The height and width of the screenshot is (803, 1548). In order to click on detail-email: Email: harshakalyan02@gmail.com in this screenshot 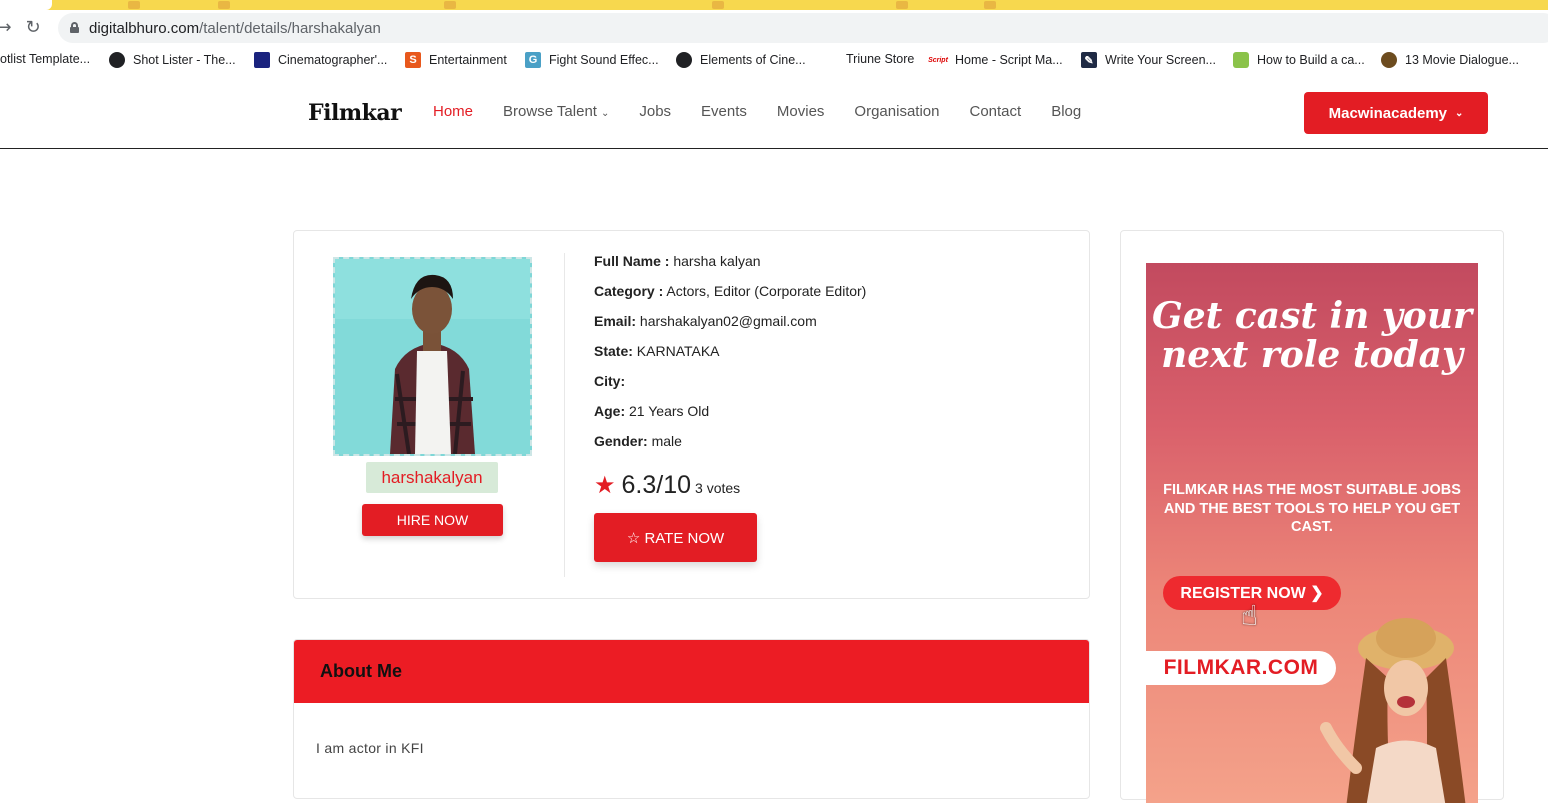, I will do `click(730, 328)`.